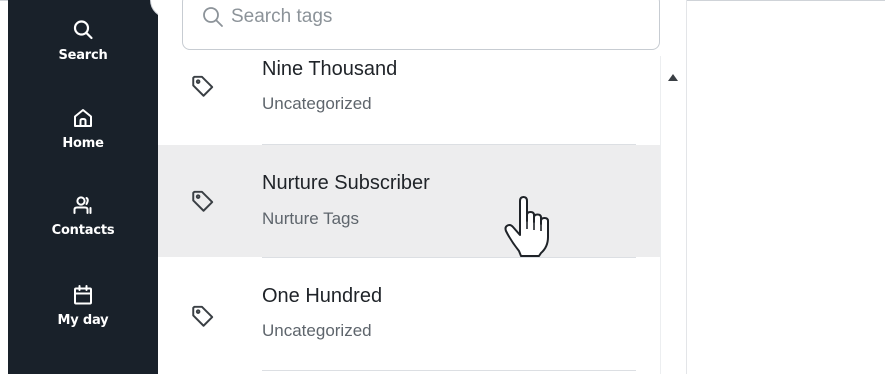 Image resolution: width=885 pixels, height=374 pixels. I want to click on sidebar-item-label: Contacts, so click(83, 230).